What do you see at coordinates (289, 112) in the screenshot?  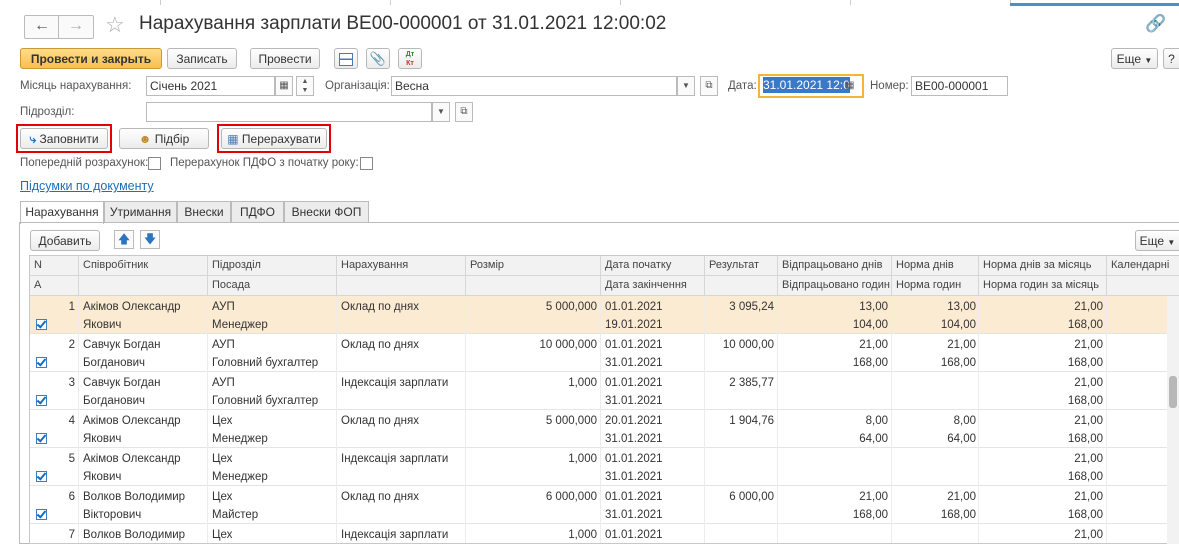 I see `department-field` at bounding box center [289, 112].